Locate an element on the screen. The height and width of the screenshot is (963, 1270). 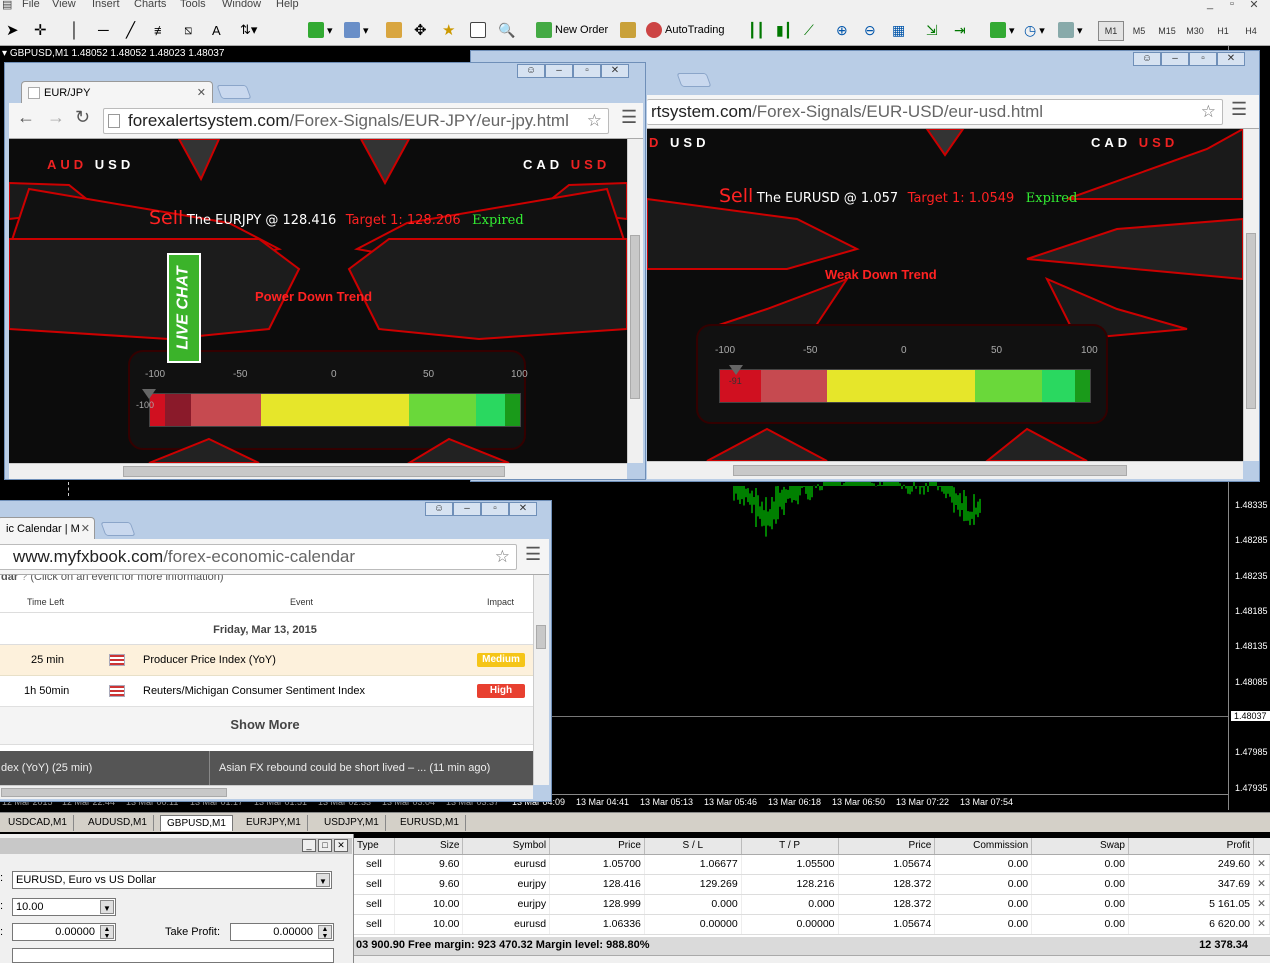
new-chart-icon: ▾ is located at coordinates (320, 30).